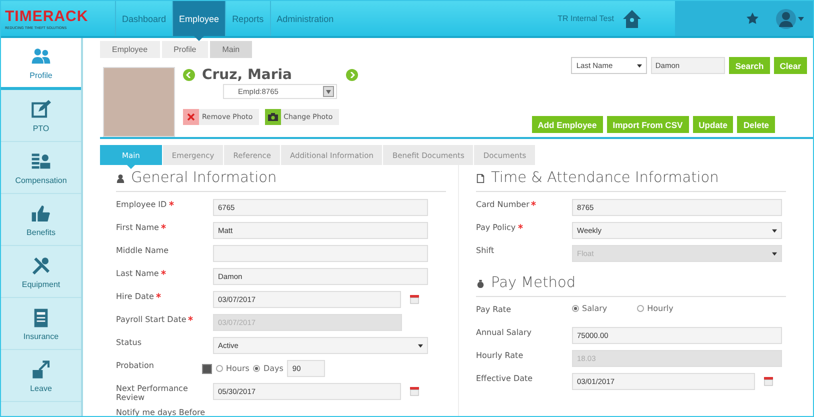 This screenshot has width=814, height=417. What do you see at coordinates (231, 49) in the screenshot?
I see `breadcrumb-item: Main` at bounding box center [231, 49].